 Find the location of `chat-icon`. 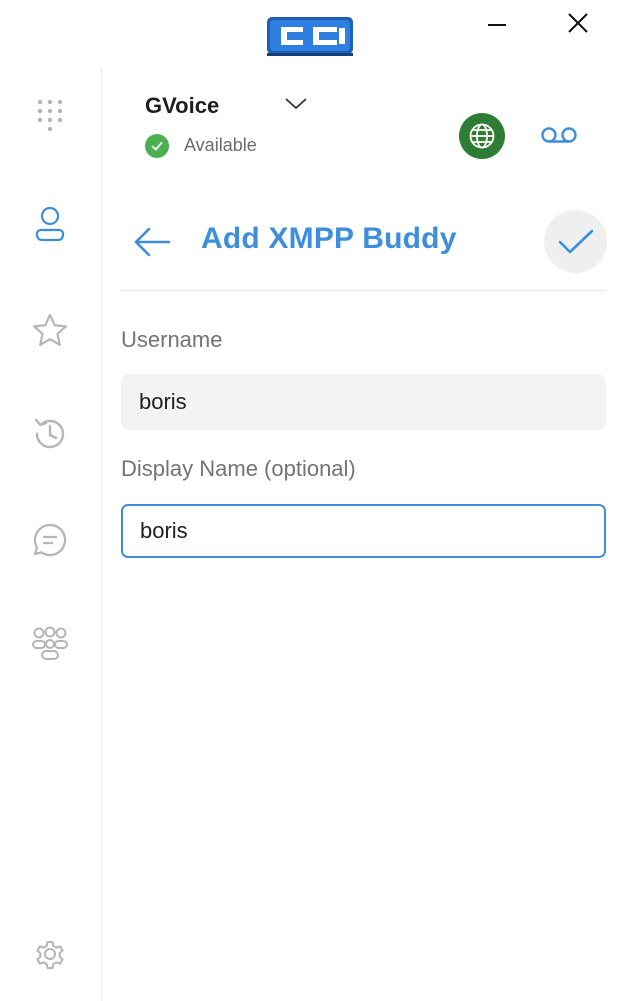

chat-icon is located at coordinates (50, 540).